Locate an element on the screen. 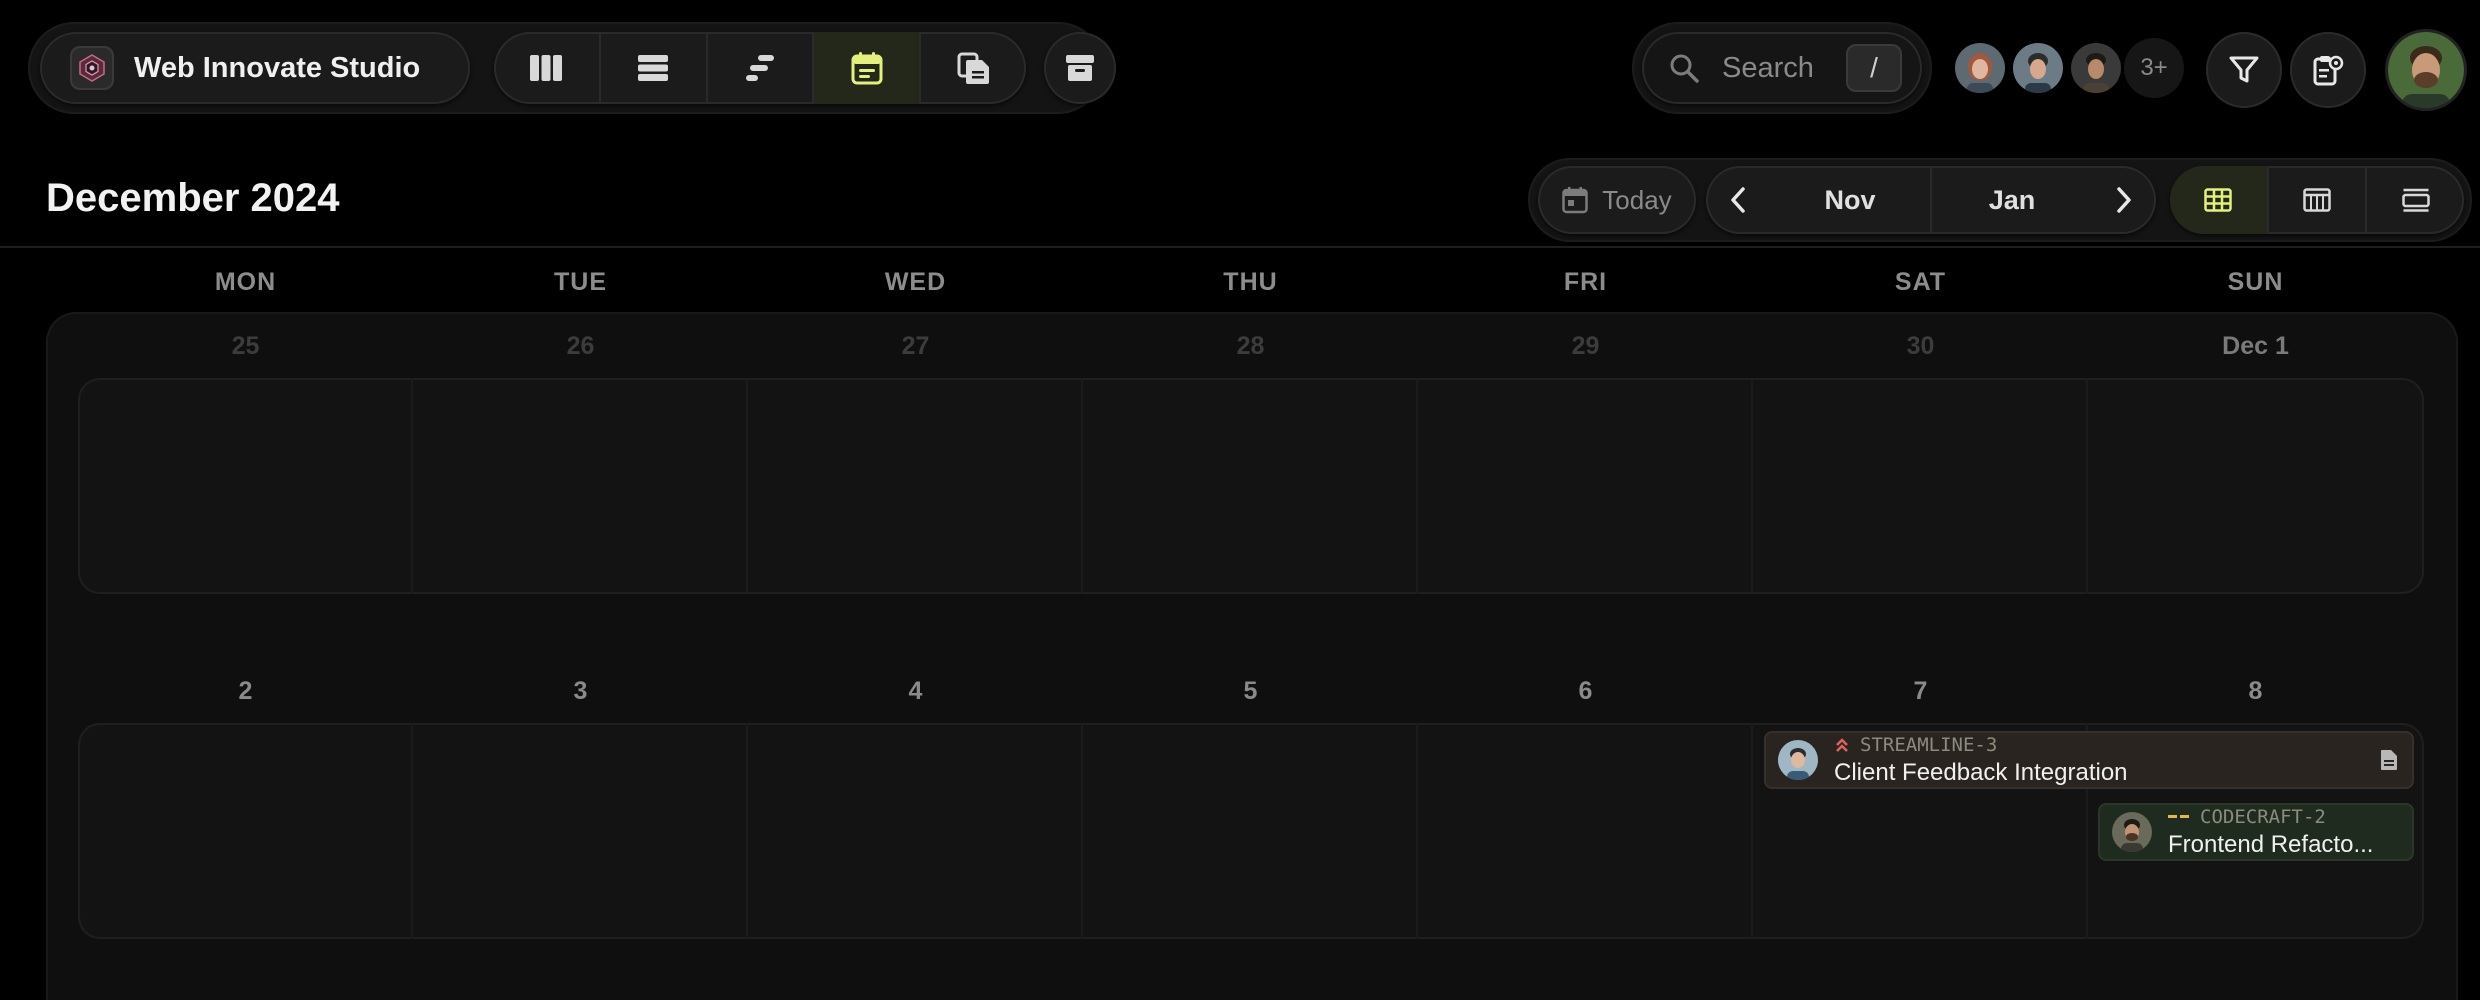  day-number: 5 is located at coordinates (1250, 691).